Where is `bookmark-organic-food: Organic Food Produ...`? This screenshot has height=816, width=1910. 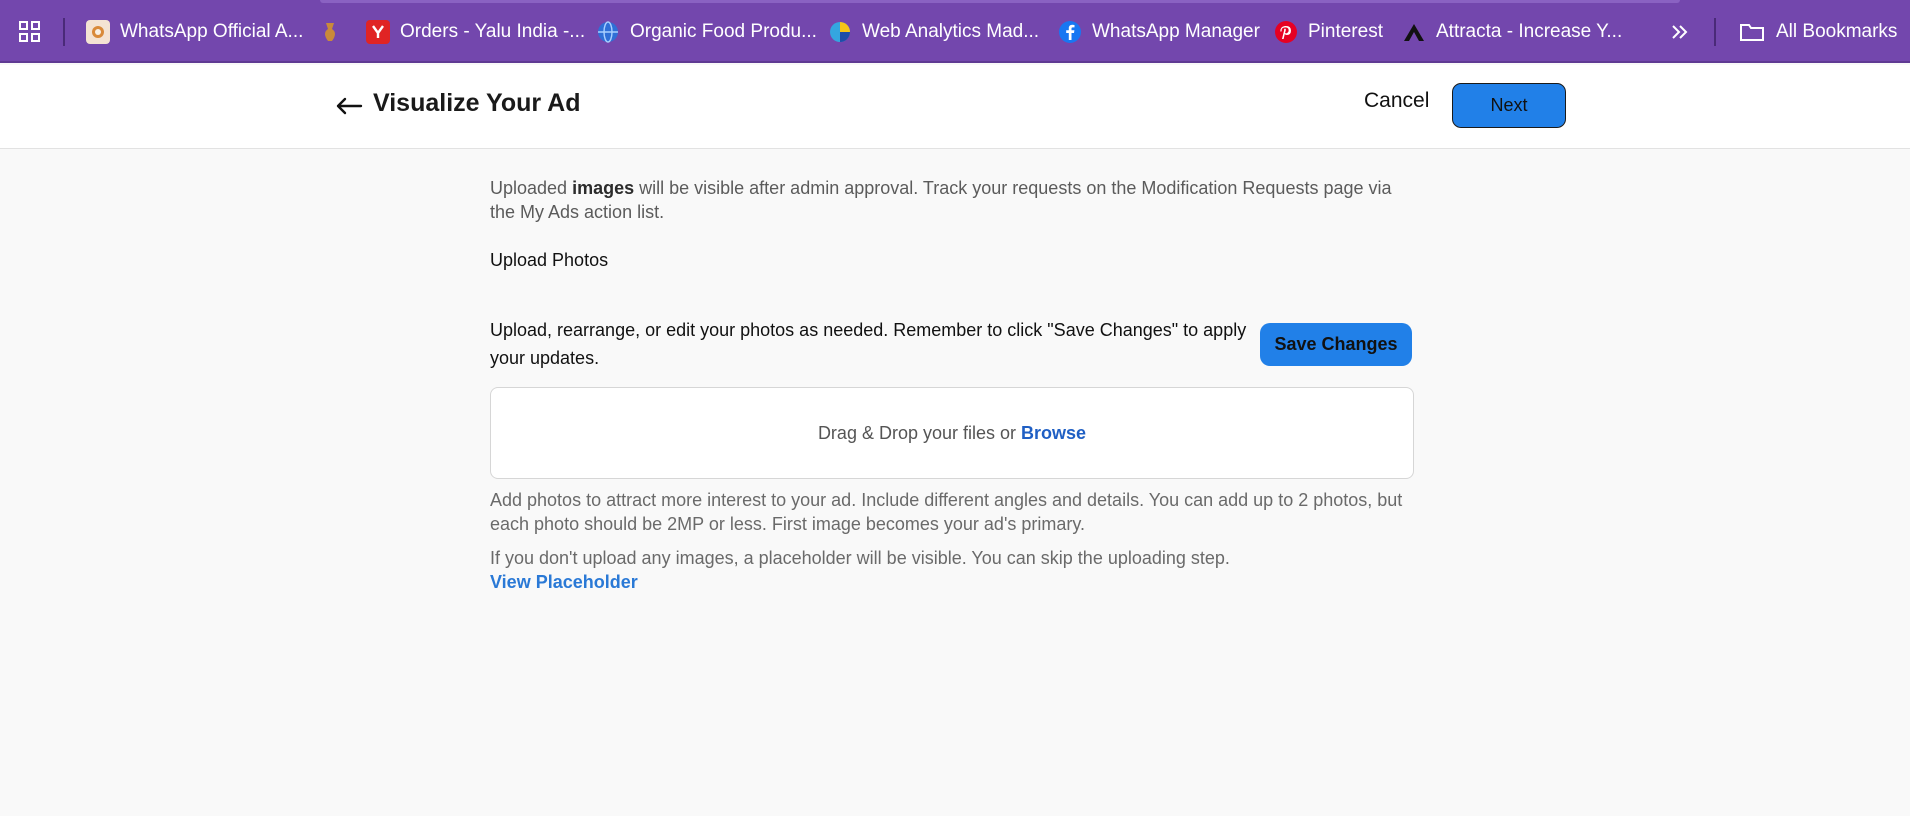
bookmark-organic-food: Organic Food Produ... is located at coordinates (706, 32).